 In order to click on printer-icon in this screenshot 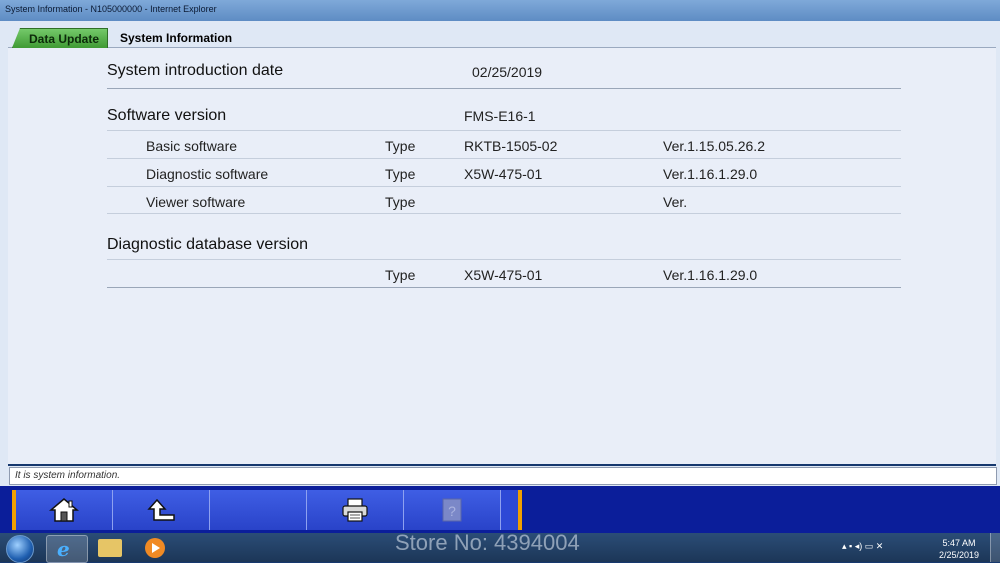, I will do `click(355, 510)`.